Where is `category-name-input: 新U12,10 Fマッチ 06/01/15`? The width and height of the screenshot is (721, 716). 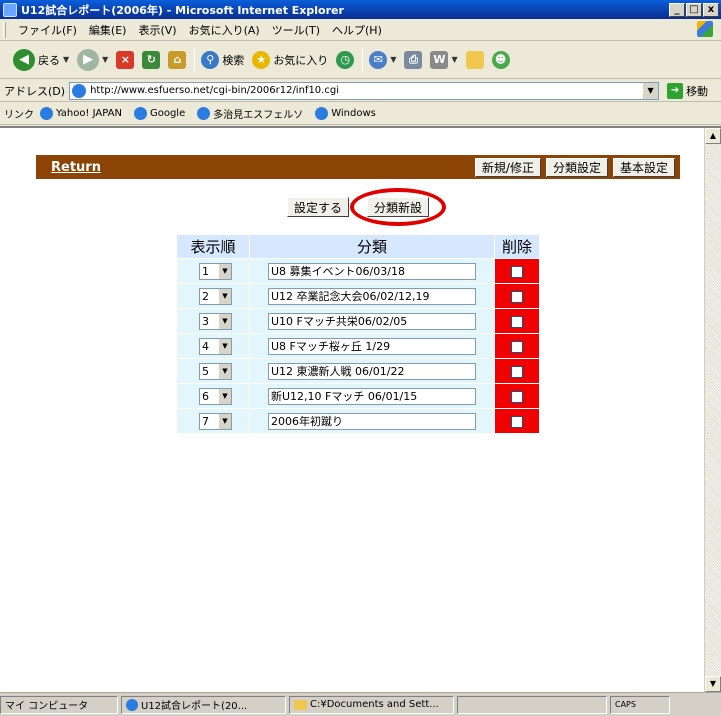 category-name-input: 新U12,10 Fマッチ 06/01/15 is located at coordinates (372, 396).